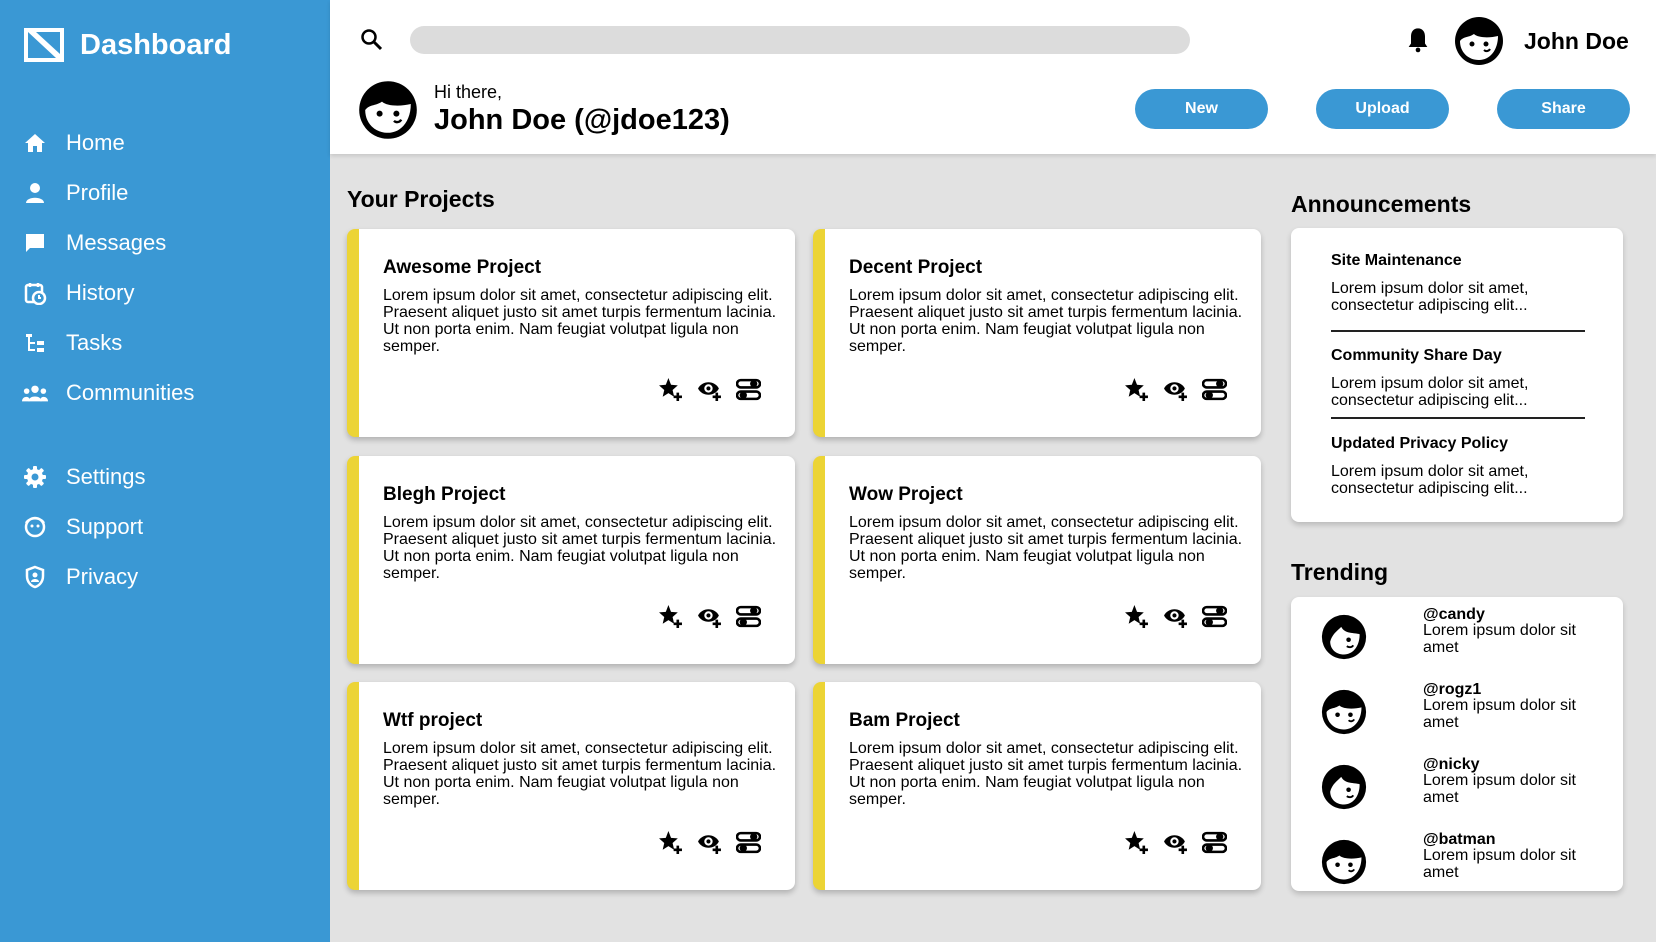 The image size is (1656, 942). I want to click on greeting-name: John Doe (@jdoe123), so click(582, 120).